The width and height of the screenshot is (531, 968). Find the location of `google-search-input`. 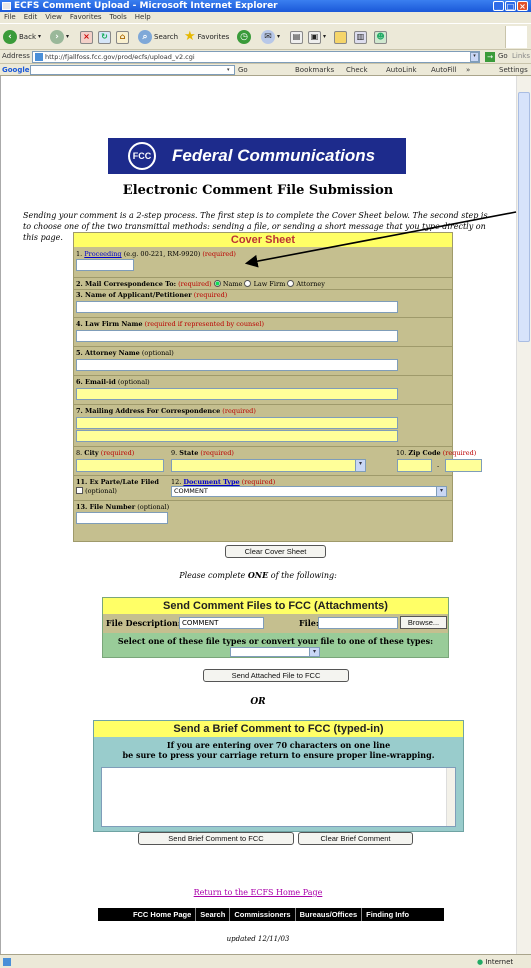

google-search-input is located at coordinates (132, 70).